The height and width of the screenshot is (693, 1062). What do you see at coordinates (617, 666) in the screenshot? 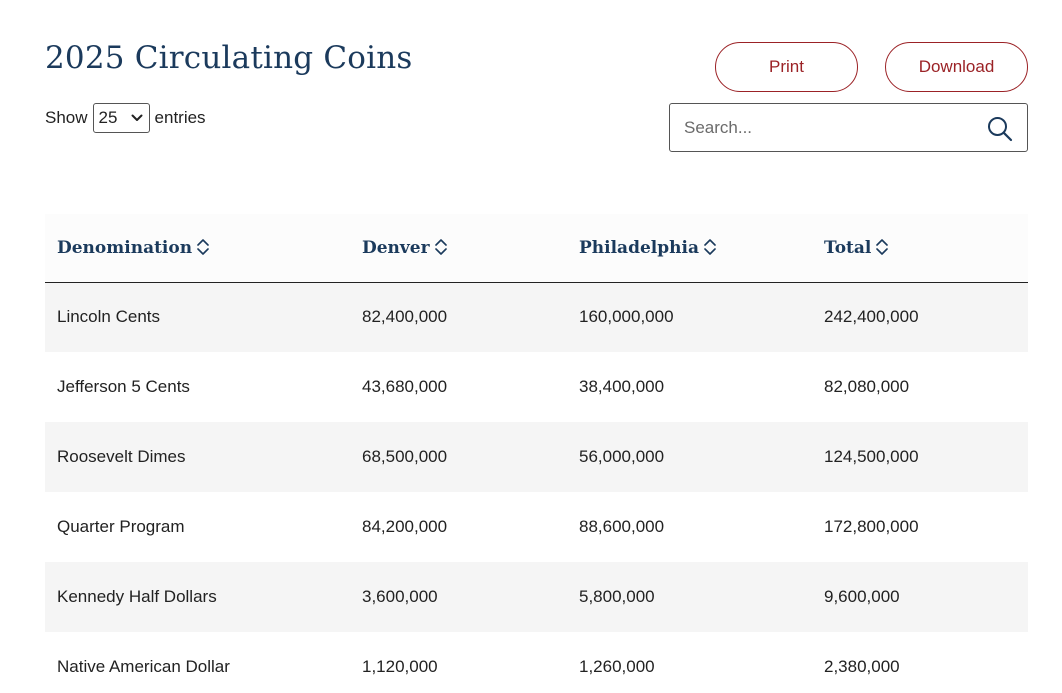
I see `cell-philadelphia: 1,260,000` at bounding box center [617, 666].